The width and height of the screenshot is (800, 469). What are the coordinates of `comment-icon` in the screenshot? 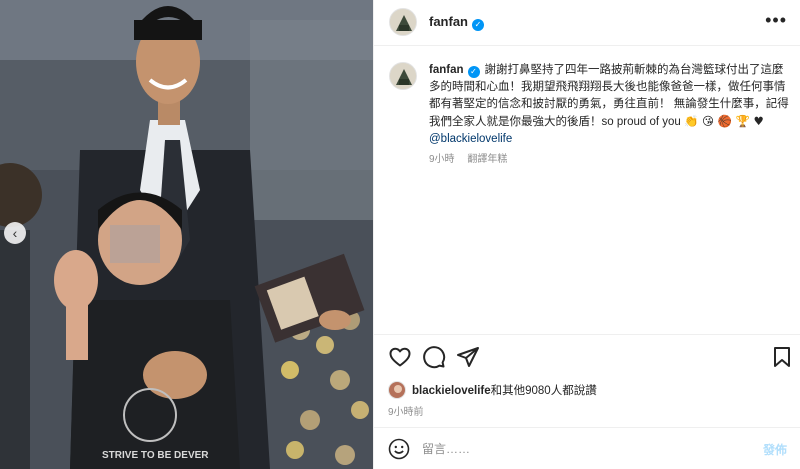 It's located at (434, 357).